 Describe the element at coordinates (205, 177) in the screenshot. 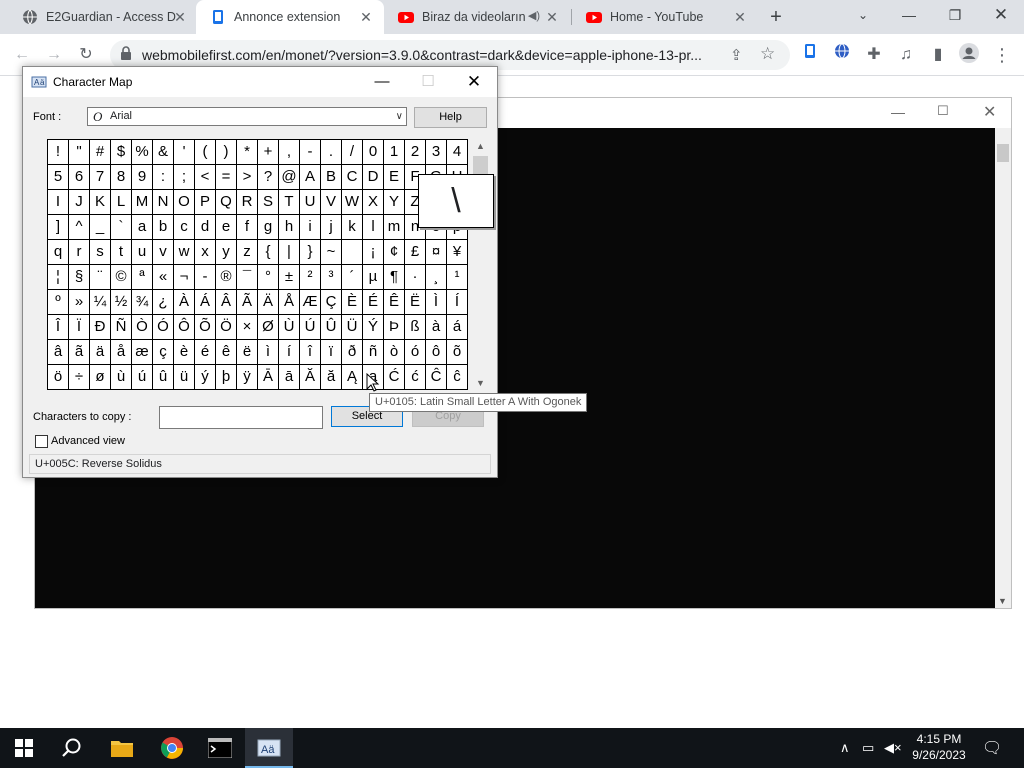

I see `character-cell: <` at that location.